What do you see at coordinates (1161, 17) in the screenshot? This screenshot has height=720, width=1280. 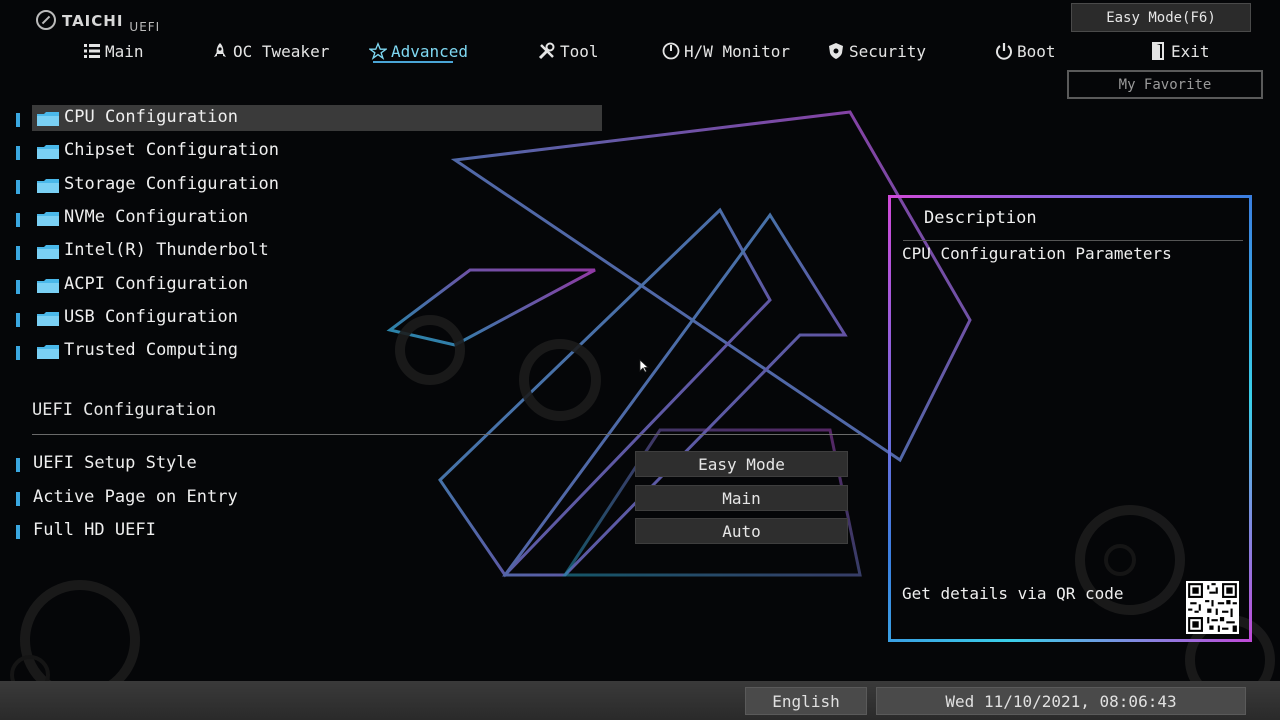 I see `easy-mode-button: Easy Mode(F6)` at bounding box center [1161, 17].